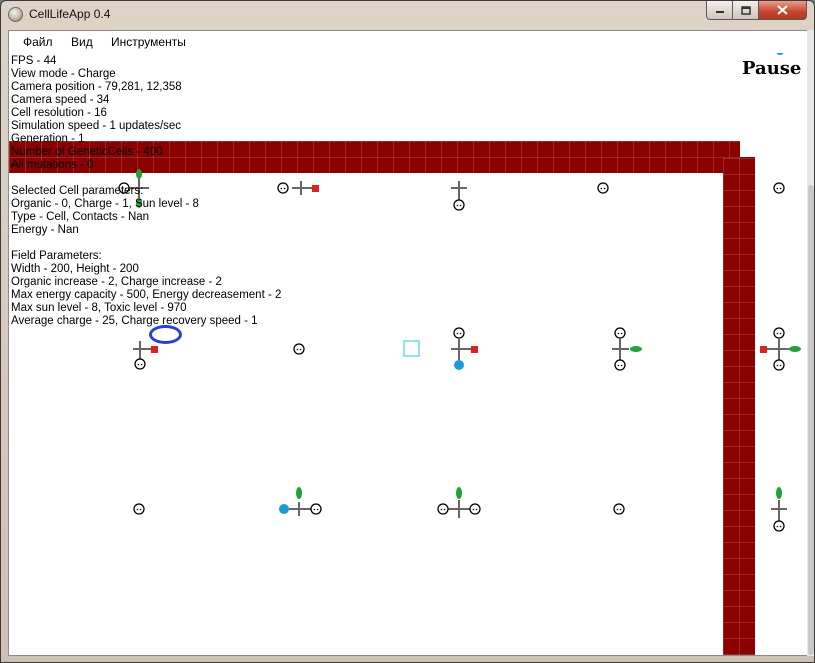 The image size is (815, 663). What do you see at coordinates (148, 42) in the screenshot?
I see `menu-tools: Инструменты` at bounding box center [148, 42].